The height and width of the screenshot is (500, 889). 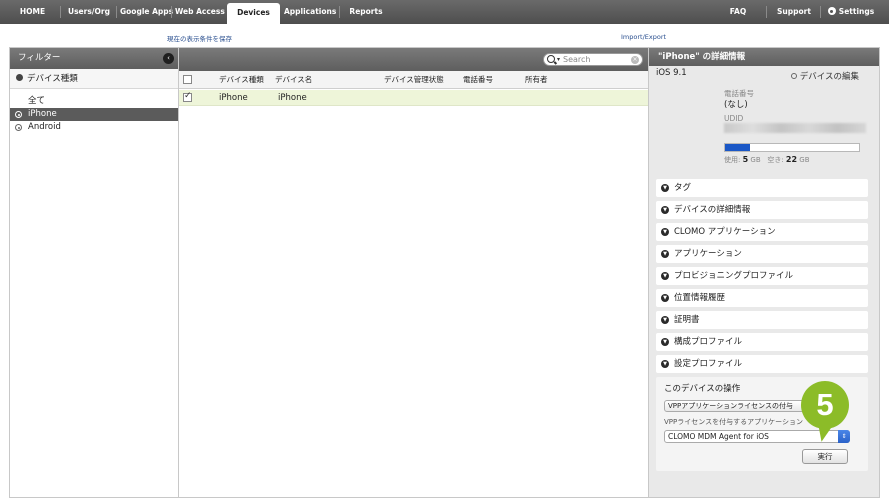 I want to click on search-input: ▾ Search ×, so click(x=593, y=59).